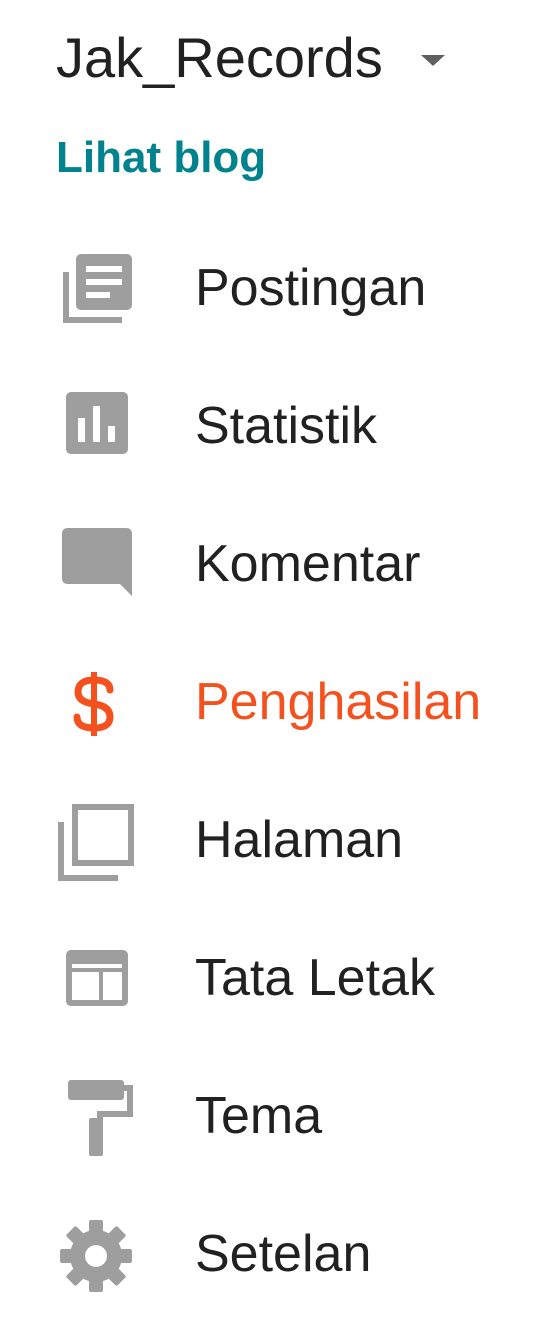  What do you see at coordinates (96, 980) in the screenshot?
I see `layout-icon` at bounding box center [96, 980].